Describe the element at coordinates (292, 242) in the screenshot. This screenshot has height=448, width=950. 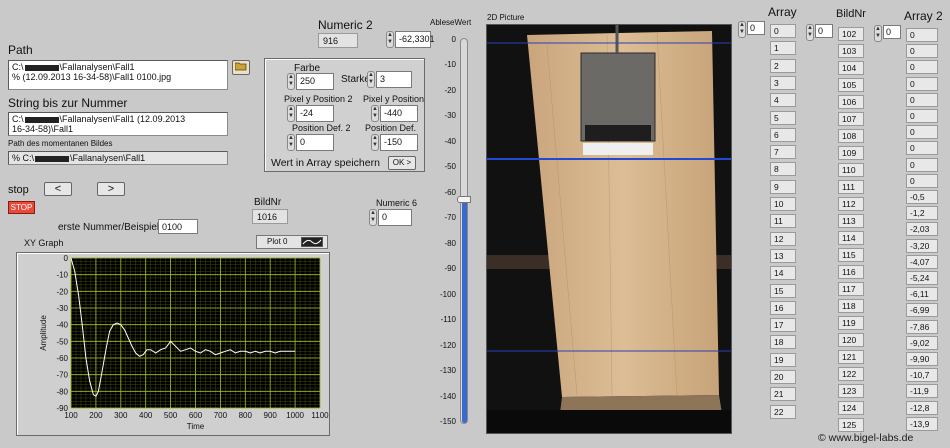
I see `plot-legend: Plot 0` at that location.